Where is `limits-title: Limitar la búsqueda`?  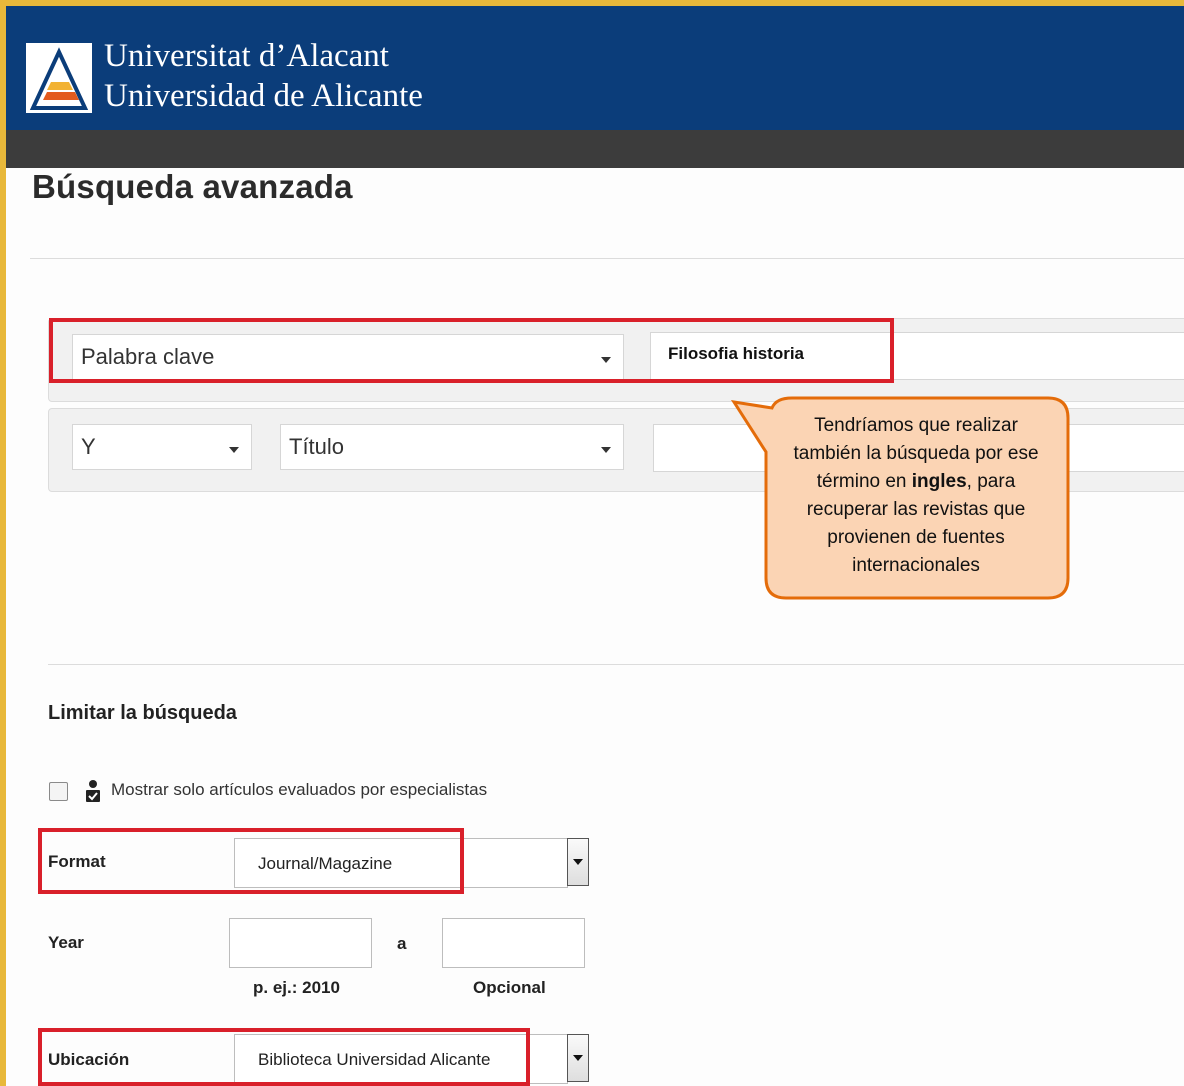
limits-title: Limitar la búsqueda is located at coordinates (142, 713).